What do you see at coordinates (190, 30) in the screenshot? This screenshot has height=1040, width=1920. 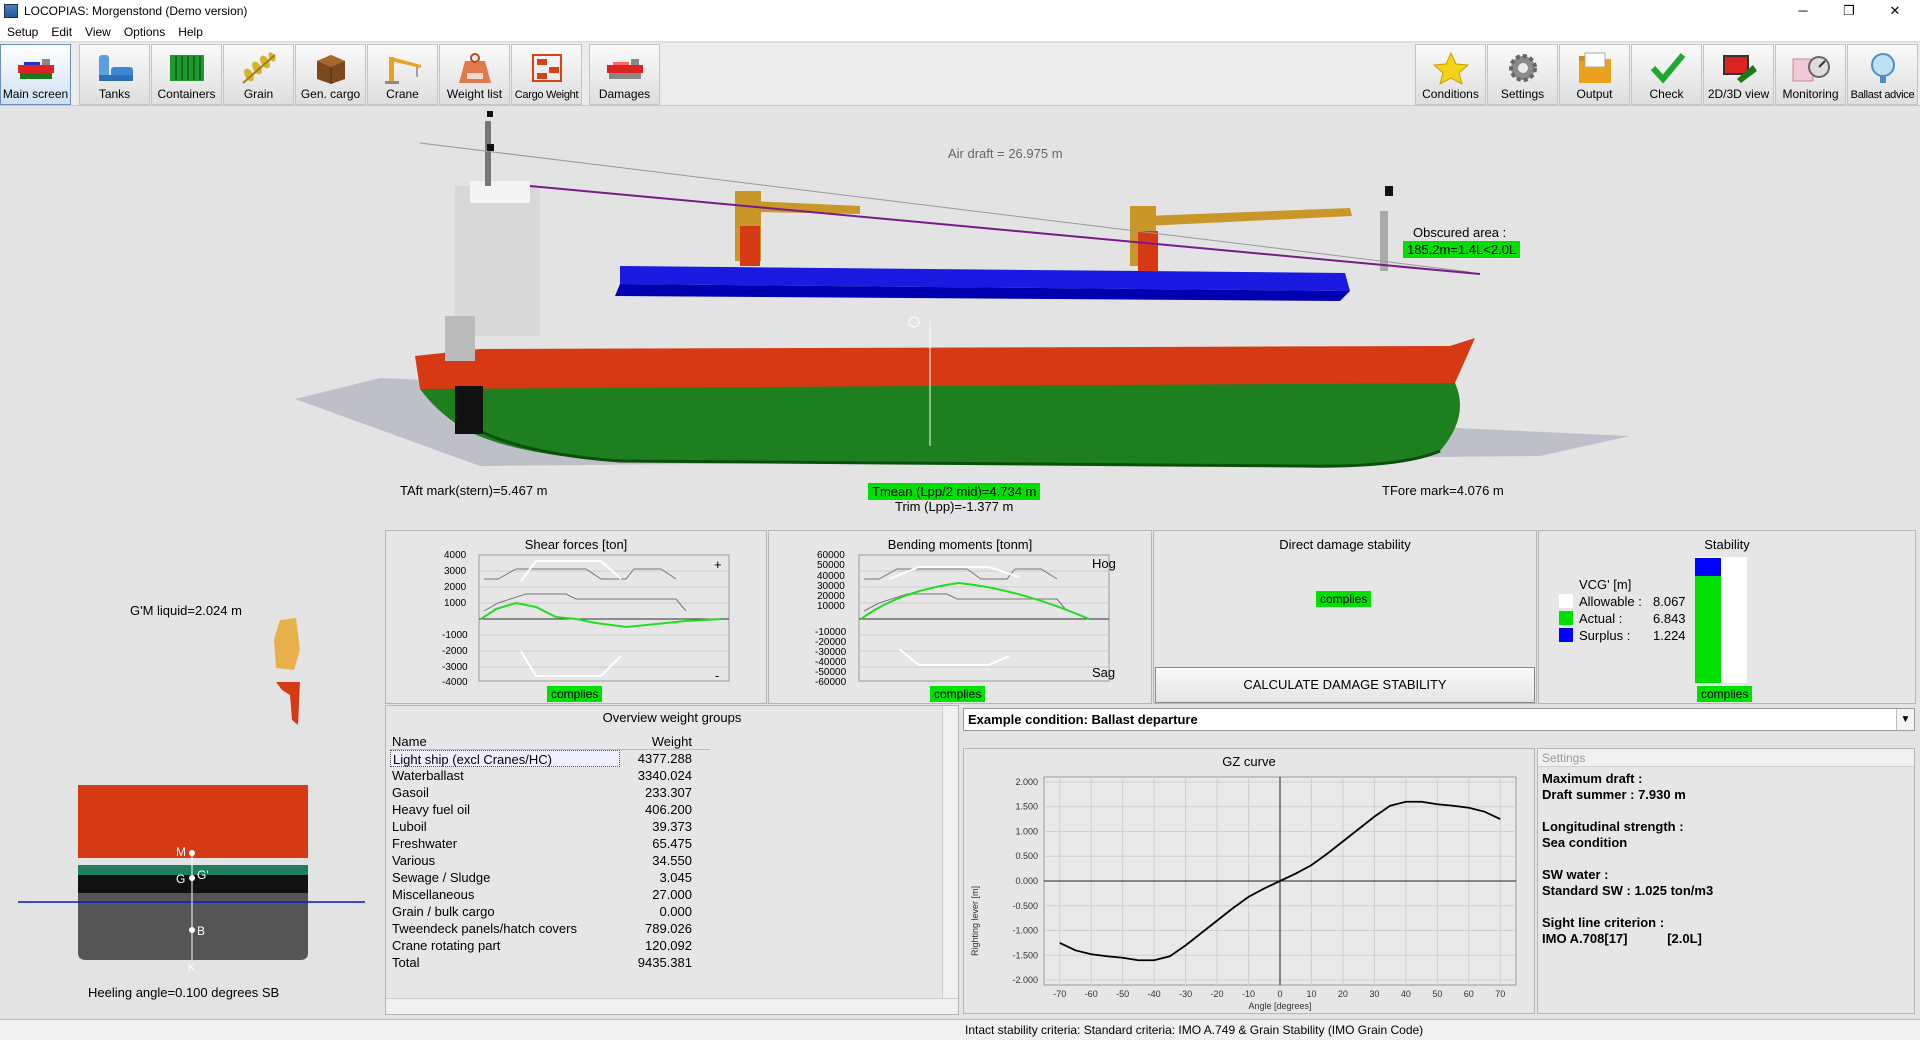 I see `menu-help: Help` at bounding box center [190, 30].